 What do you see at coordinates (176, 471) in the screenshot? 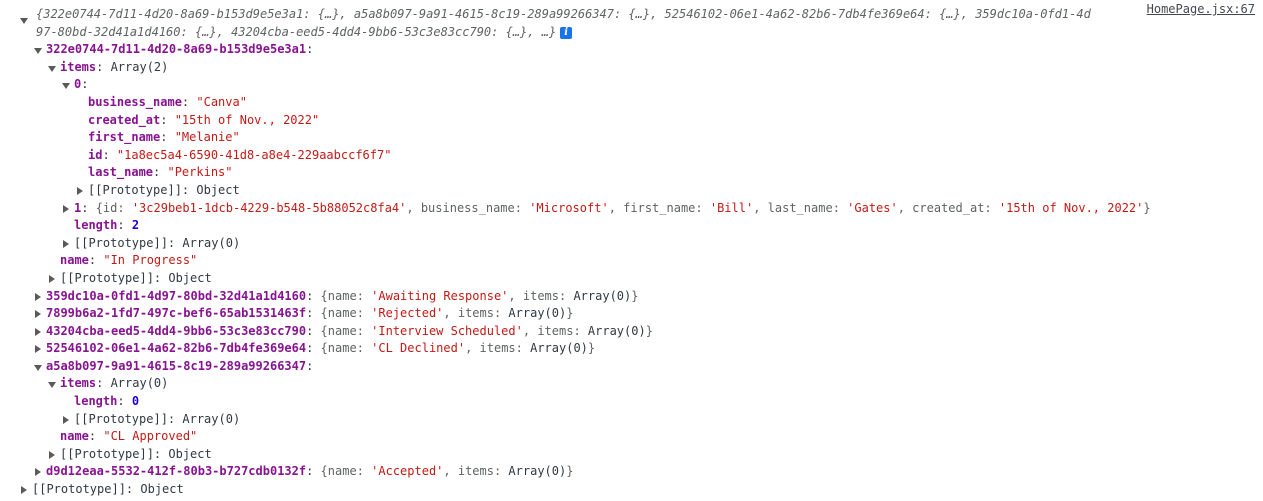
I see `token-k-obj: d9d12eaa-5532-412f-80b3-b727cdb0132f` at bounding box center [176, 471].